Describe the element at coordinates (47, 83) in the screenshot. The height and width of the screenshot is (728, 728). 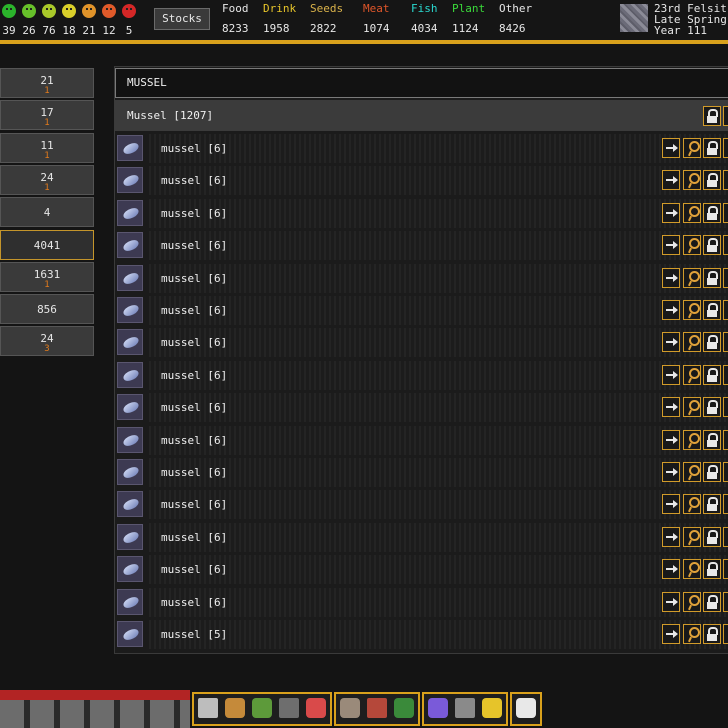
I see `category-button: 21 1` at that location.